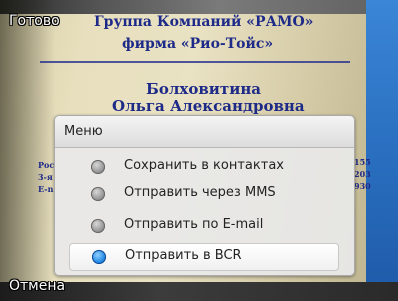 Image resolution: width=398 pixels, height=301 pixels. I want to click on menu-header: Меню, so click(204, 132).